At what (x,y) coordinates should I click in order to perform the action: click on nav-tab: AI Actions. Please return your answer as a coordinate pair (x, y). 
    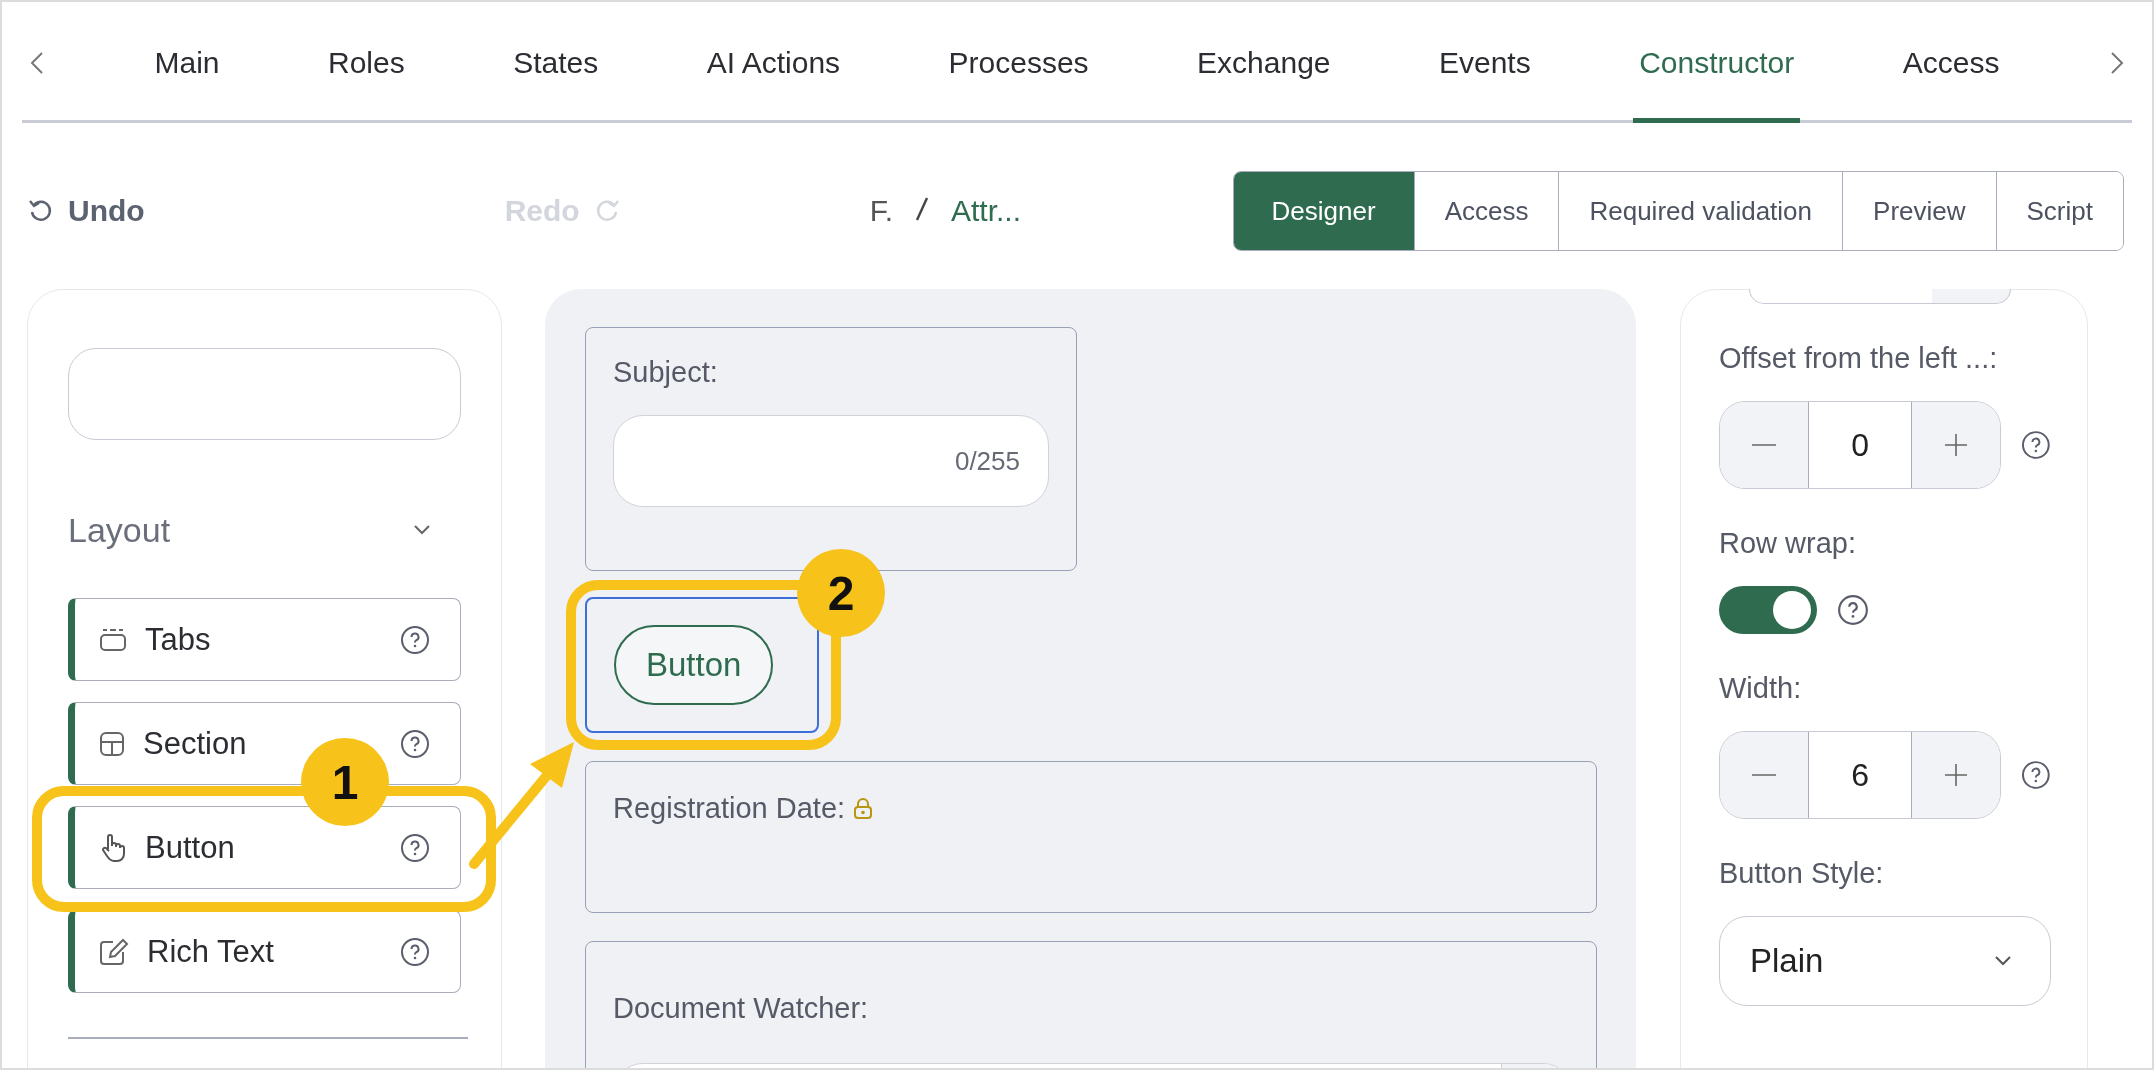
    Looking at the image, I should click on (773, 62).